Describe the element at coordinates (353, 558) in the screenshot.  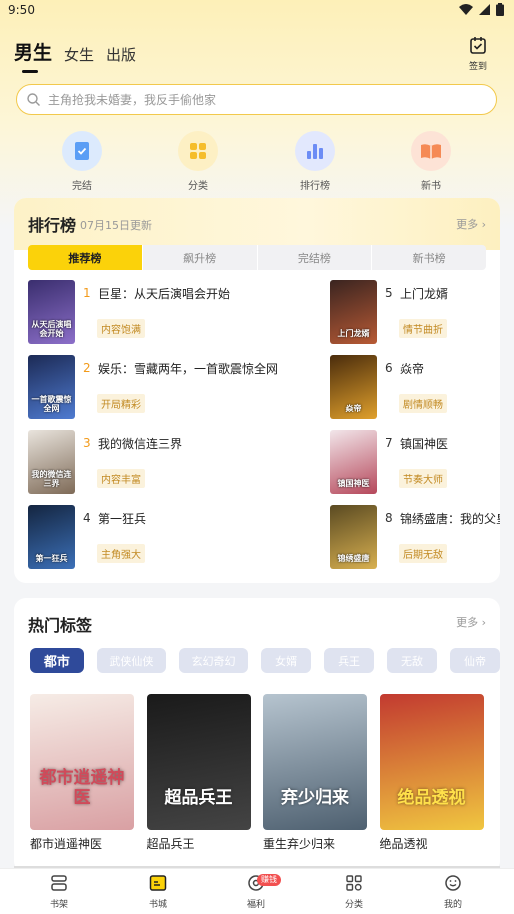
I see `book-cover-text: 锦绣盛唐` at that location.